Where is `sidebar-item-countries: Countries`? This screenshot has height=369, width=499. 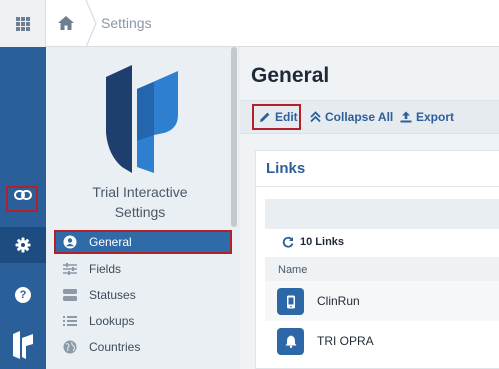 sidebar-item-countries: Countries is located at coordinates (143, 347).